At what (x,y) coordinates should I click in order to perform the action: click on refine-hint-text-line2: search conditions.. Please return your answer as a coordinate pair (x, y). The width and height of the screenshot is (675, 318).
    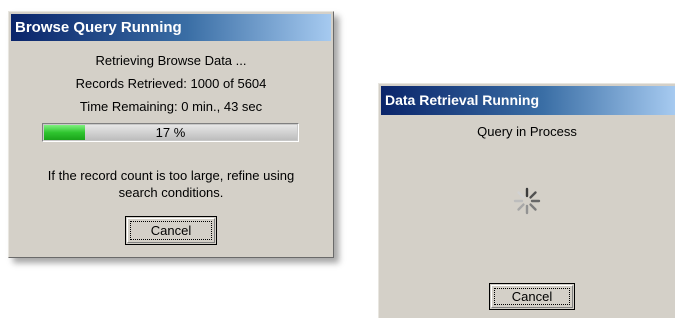
    Looking at the image, I should click on (171, 192).